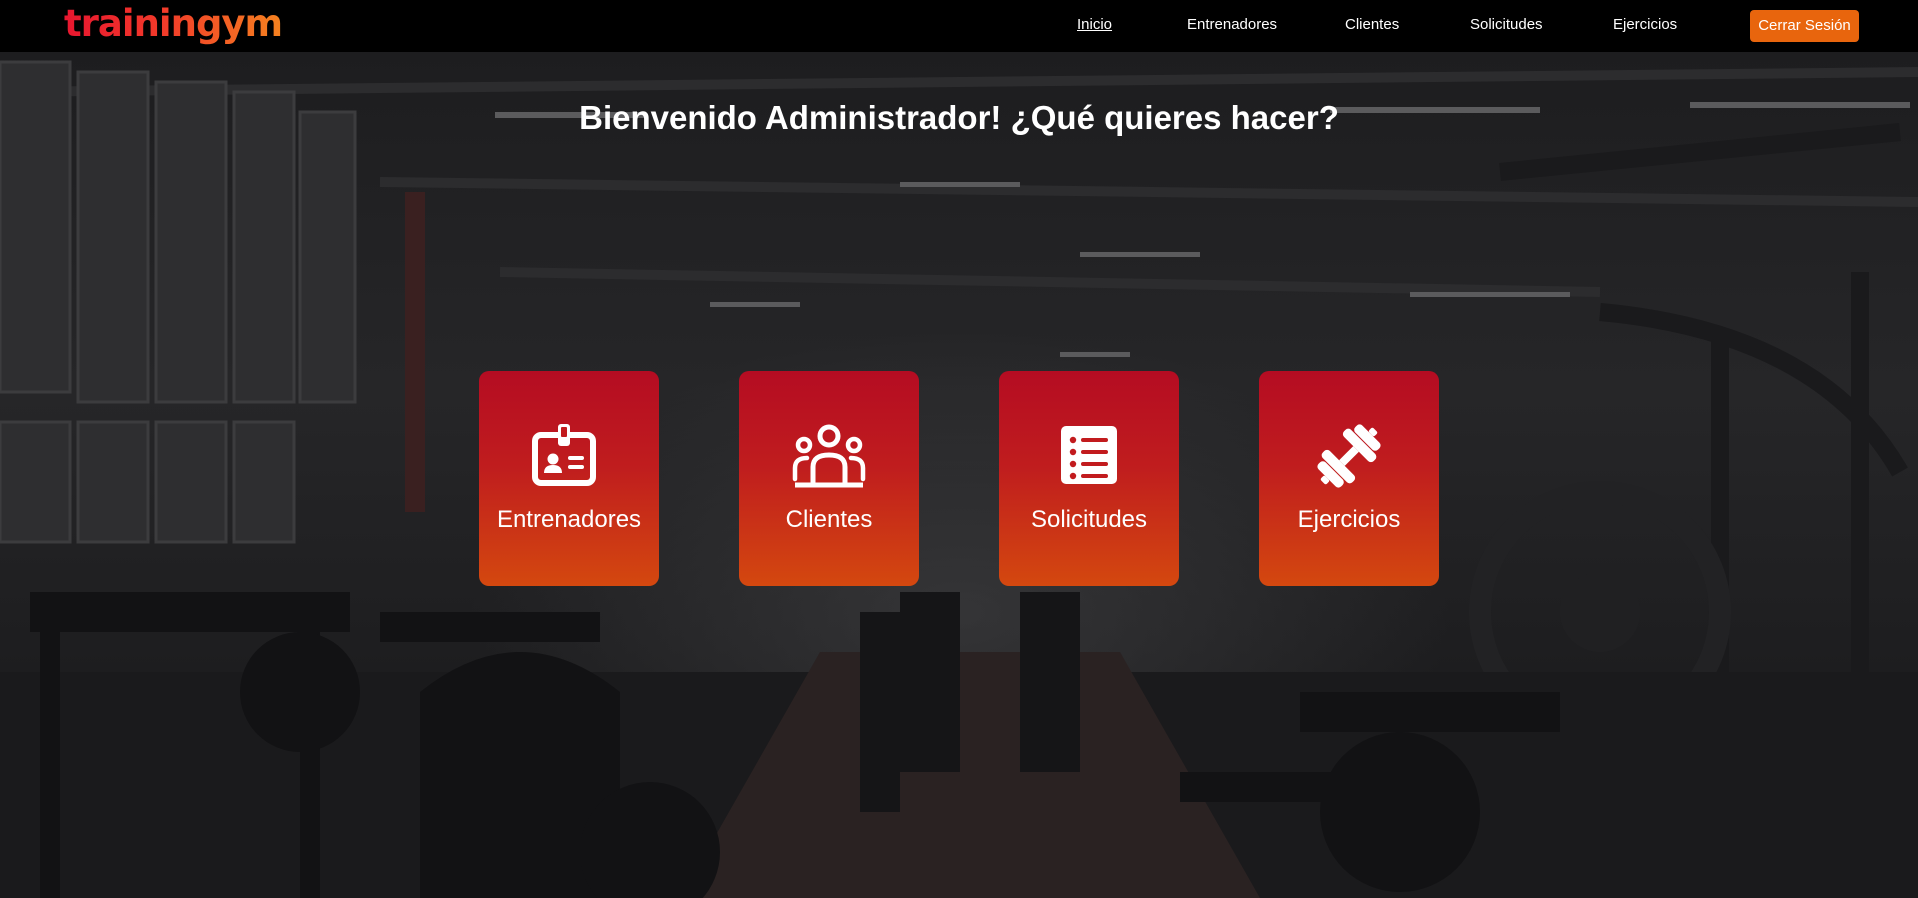  What do you see at coordinates (1094, 25) in the screenshot?
I see `nav-link-inicio: Inicio` at bounding box center [1094, 25].